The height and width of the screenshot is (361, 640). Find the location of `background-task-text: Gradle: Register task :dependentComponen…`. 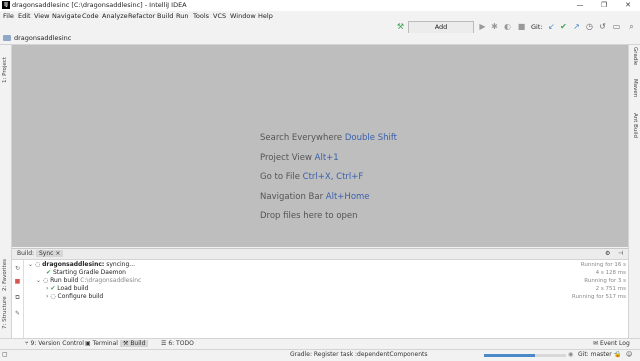

background-task-text: Gradle: Register task :dependentComponen… is located at coordinates (358, 354).